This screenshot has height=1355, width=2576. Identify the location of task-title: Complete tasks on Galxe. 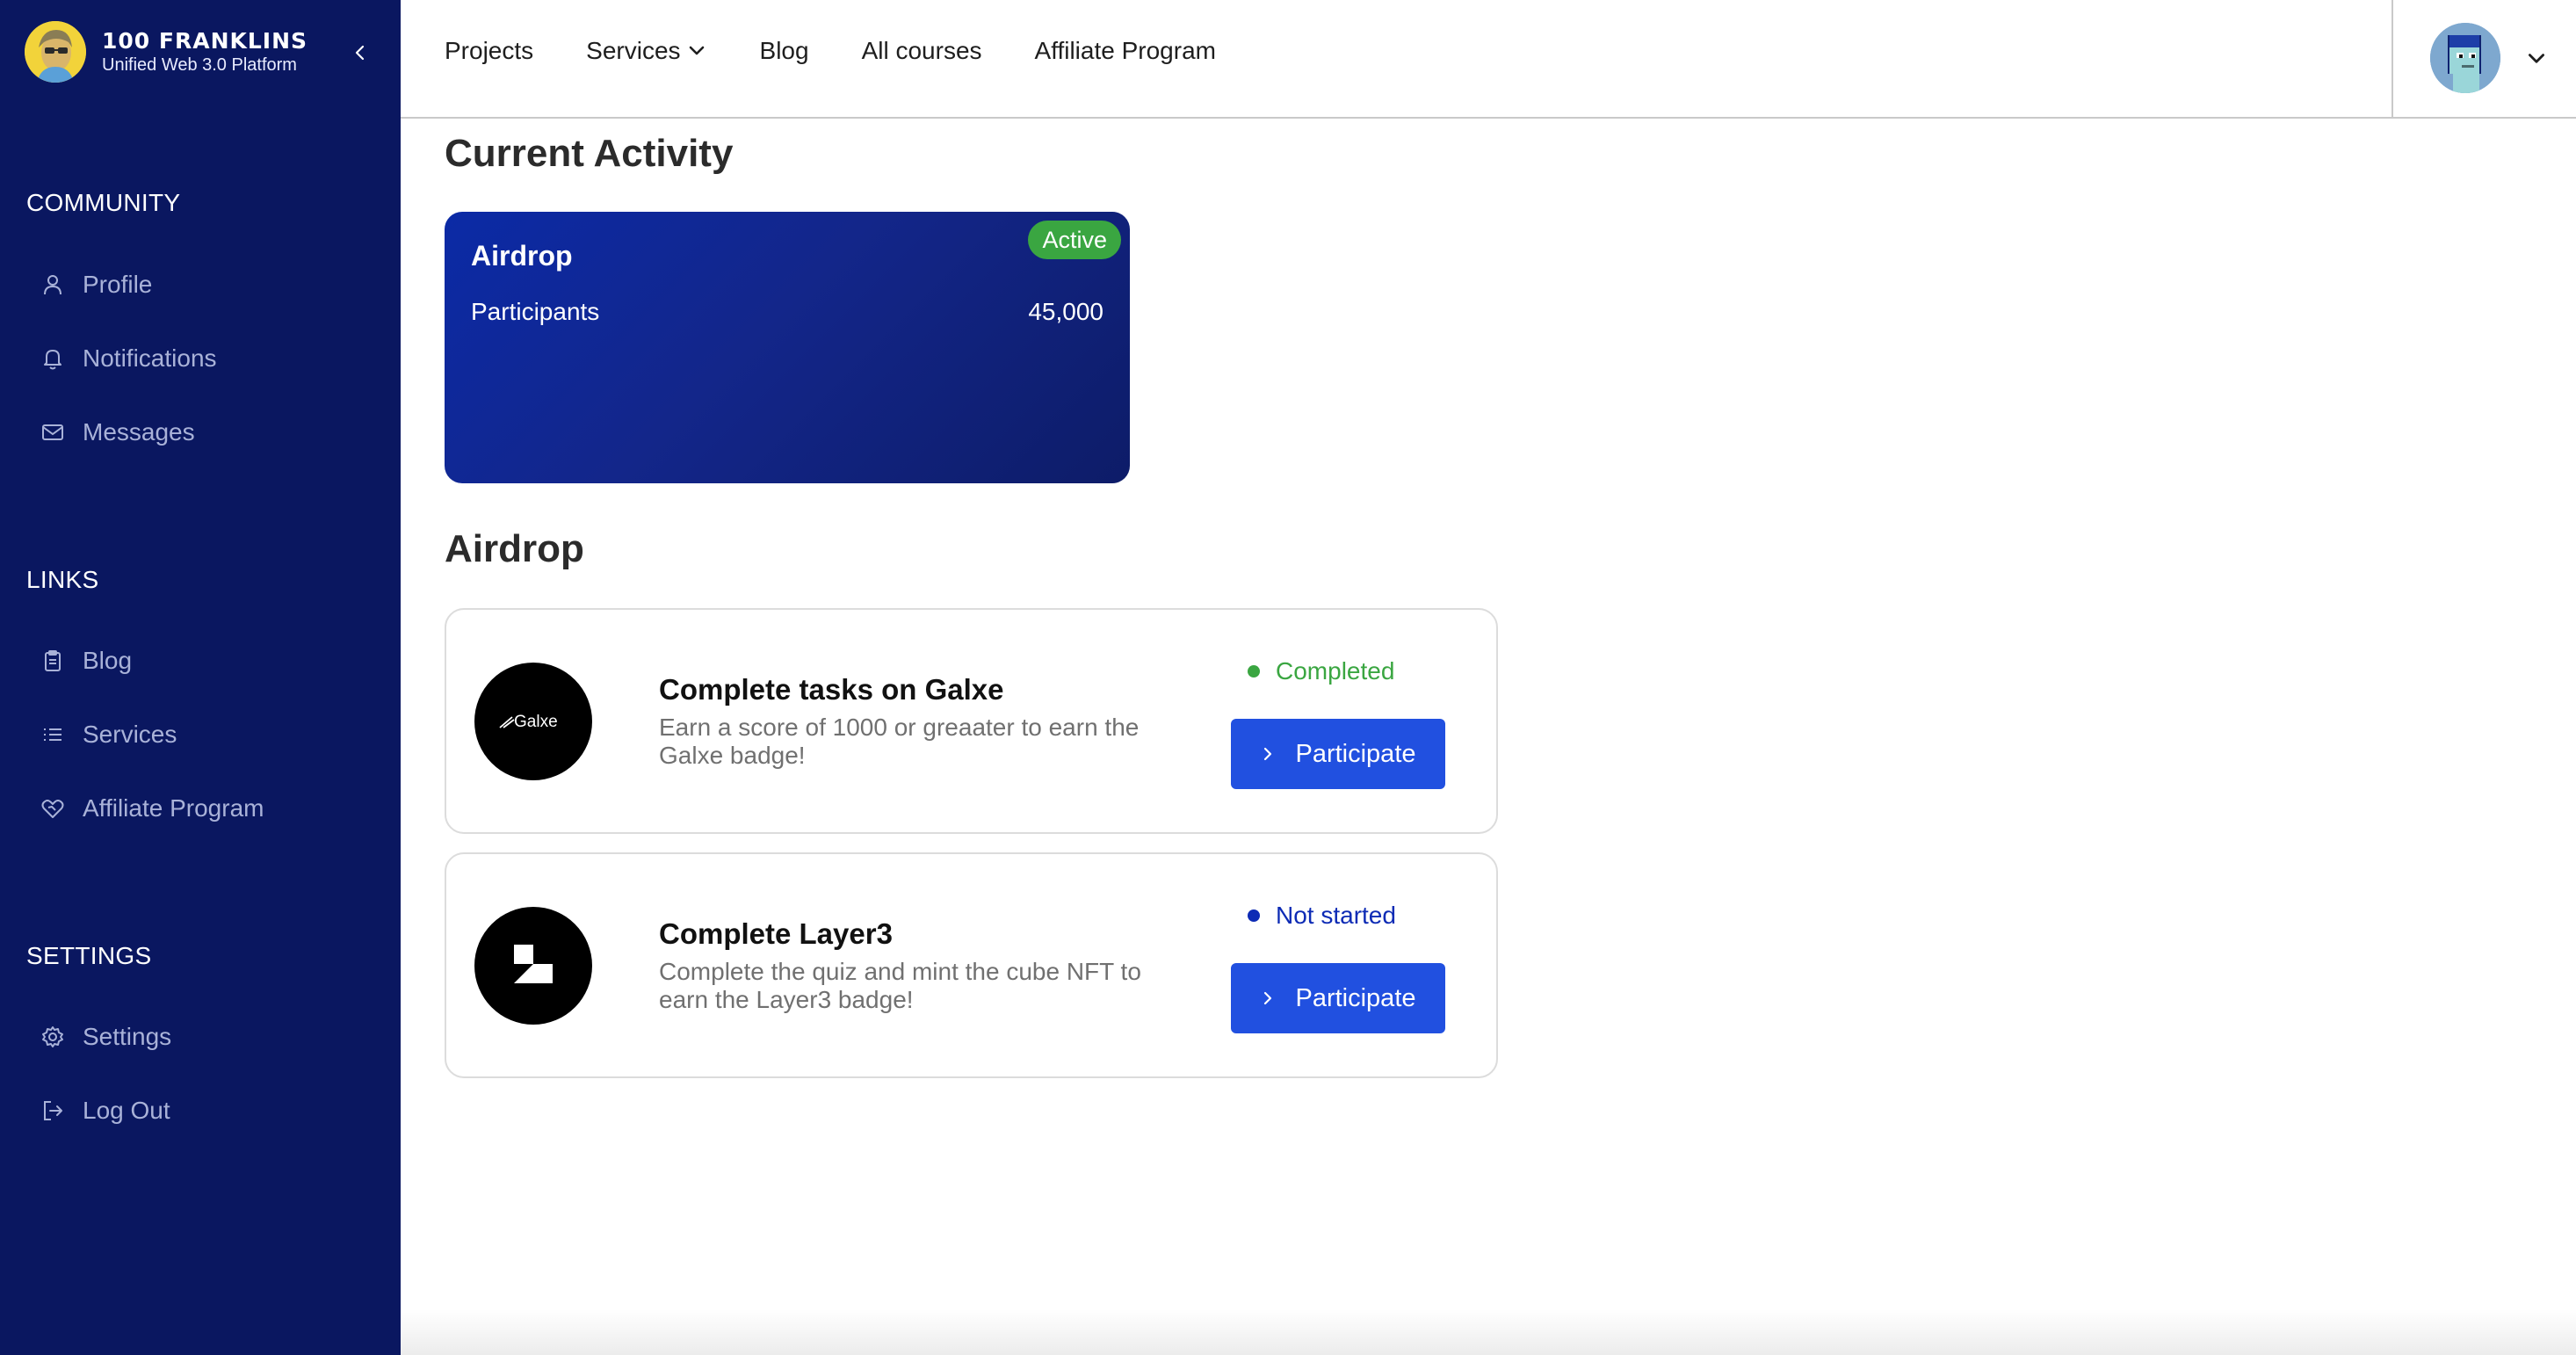
(831, 689).